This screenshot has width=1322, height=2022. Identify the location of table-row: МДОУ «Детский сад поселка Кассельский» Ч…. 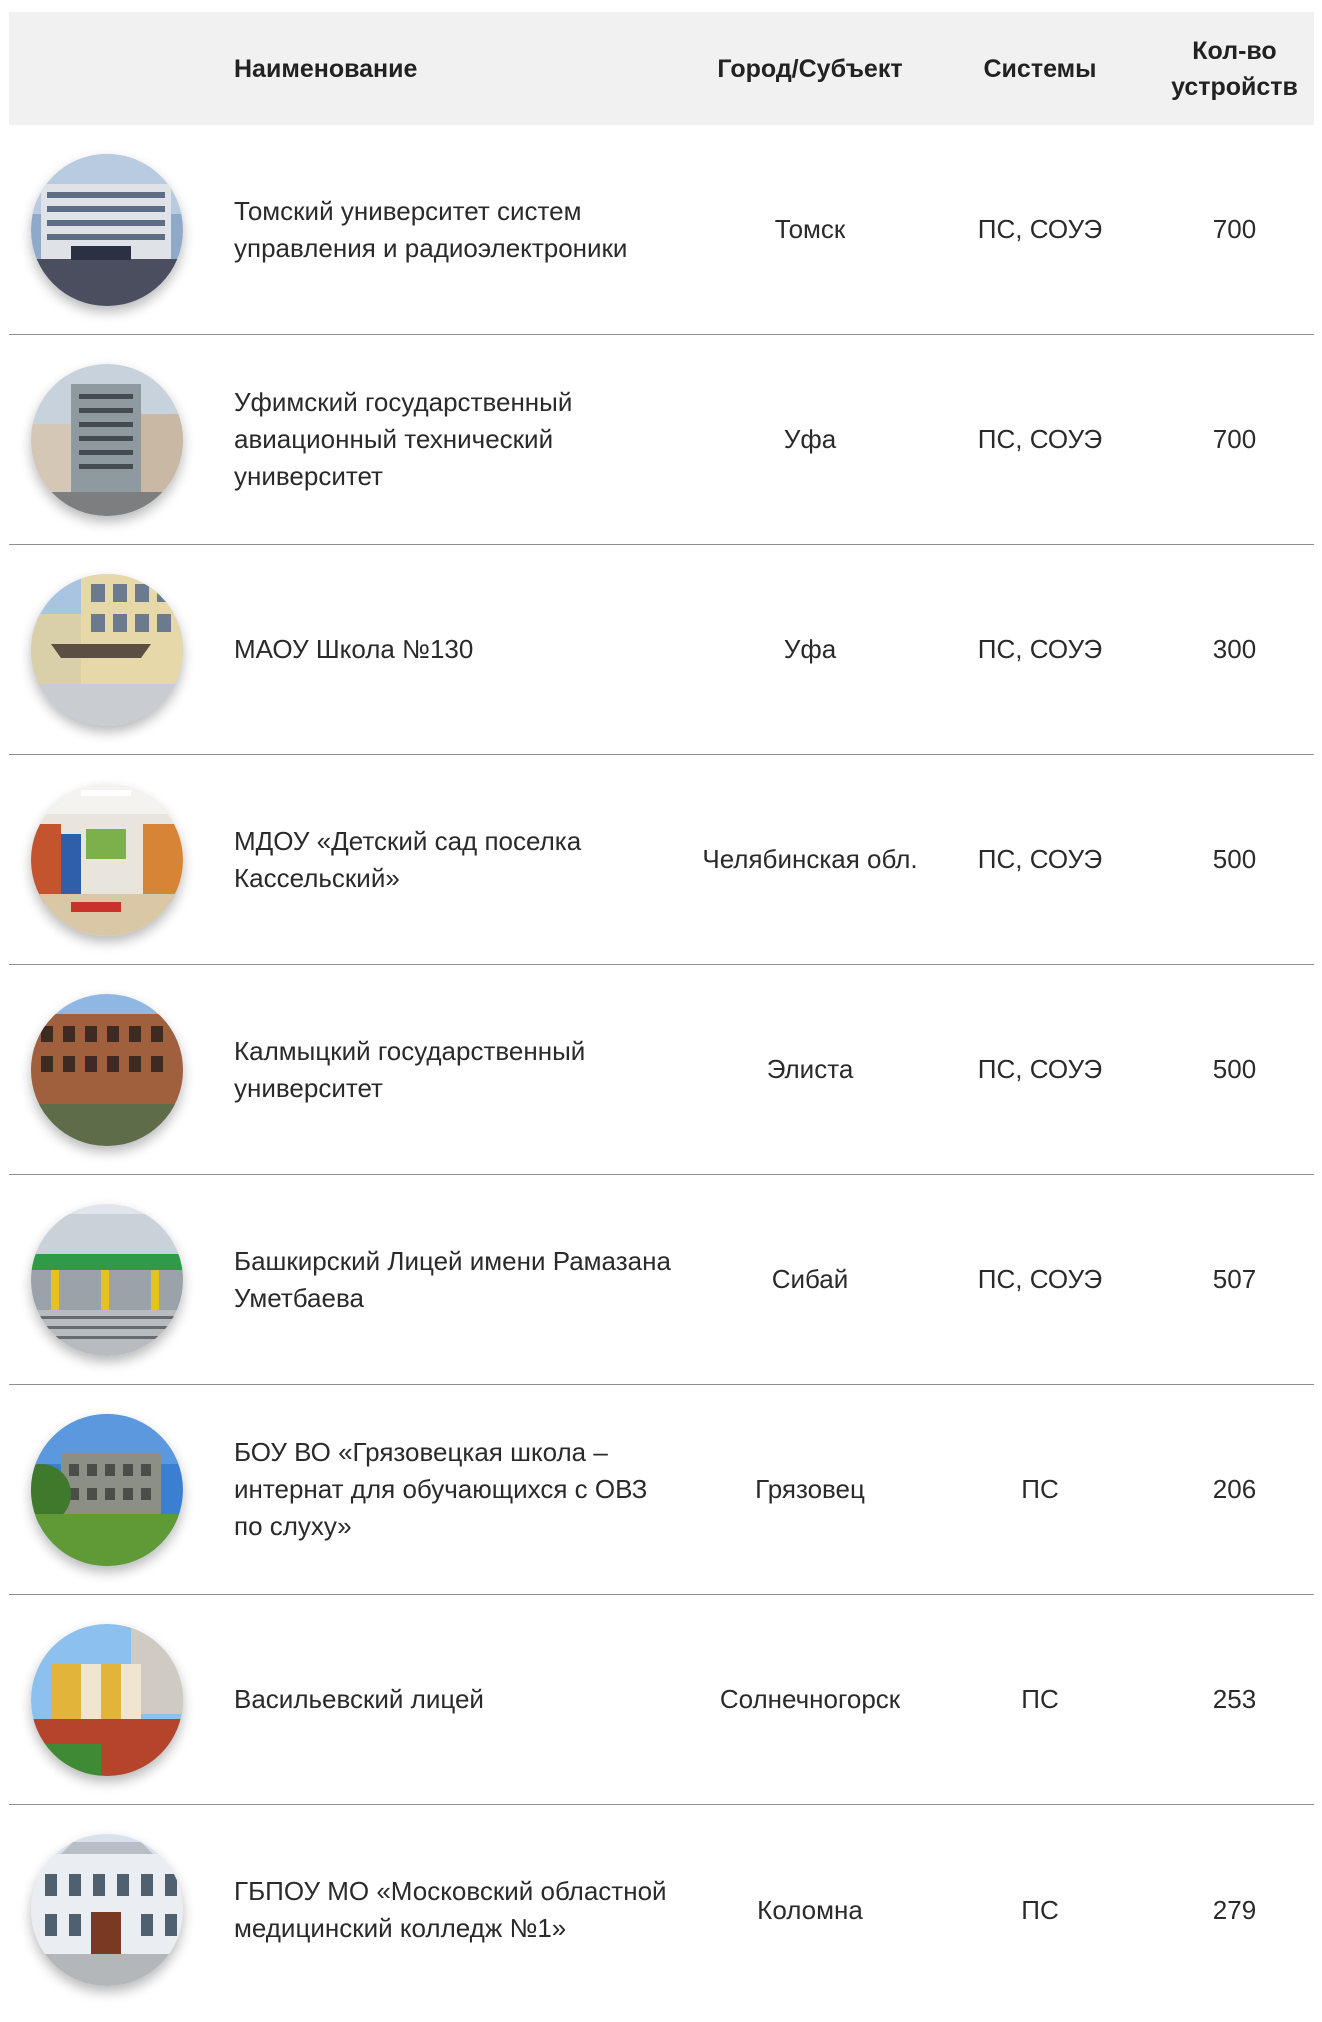
(661, 860).